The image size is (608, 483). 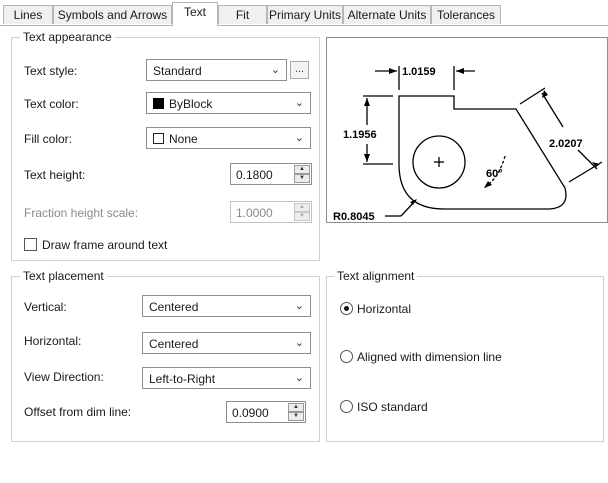 I want to click on tab-symbols-and-arrows: Symbols and Arrows, so click(x=112, y=14).